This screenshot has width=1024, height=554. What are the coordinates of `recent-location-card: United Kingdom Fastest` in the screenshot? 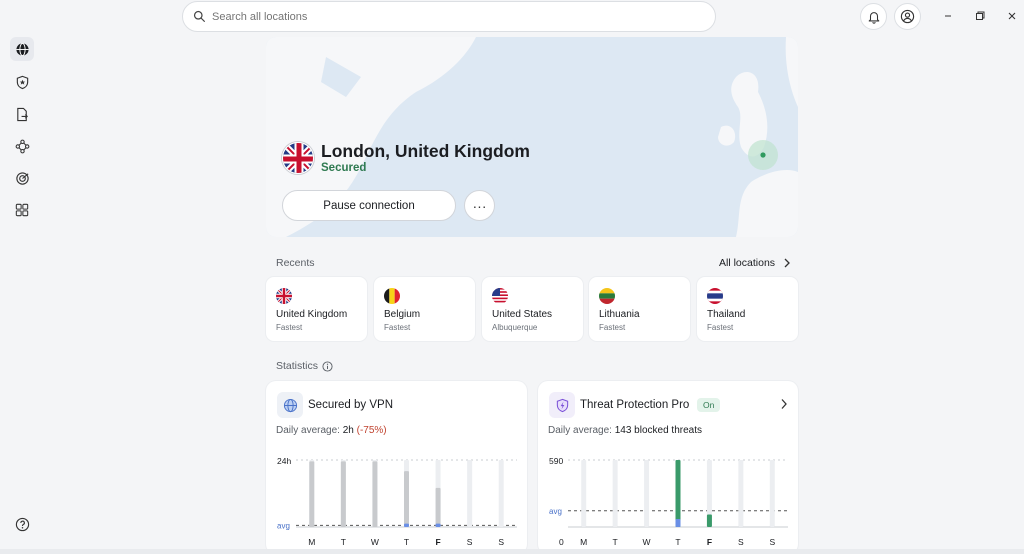 It's located at (316, 309).